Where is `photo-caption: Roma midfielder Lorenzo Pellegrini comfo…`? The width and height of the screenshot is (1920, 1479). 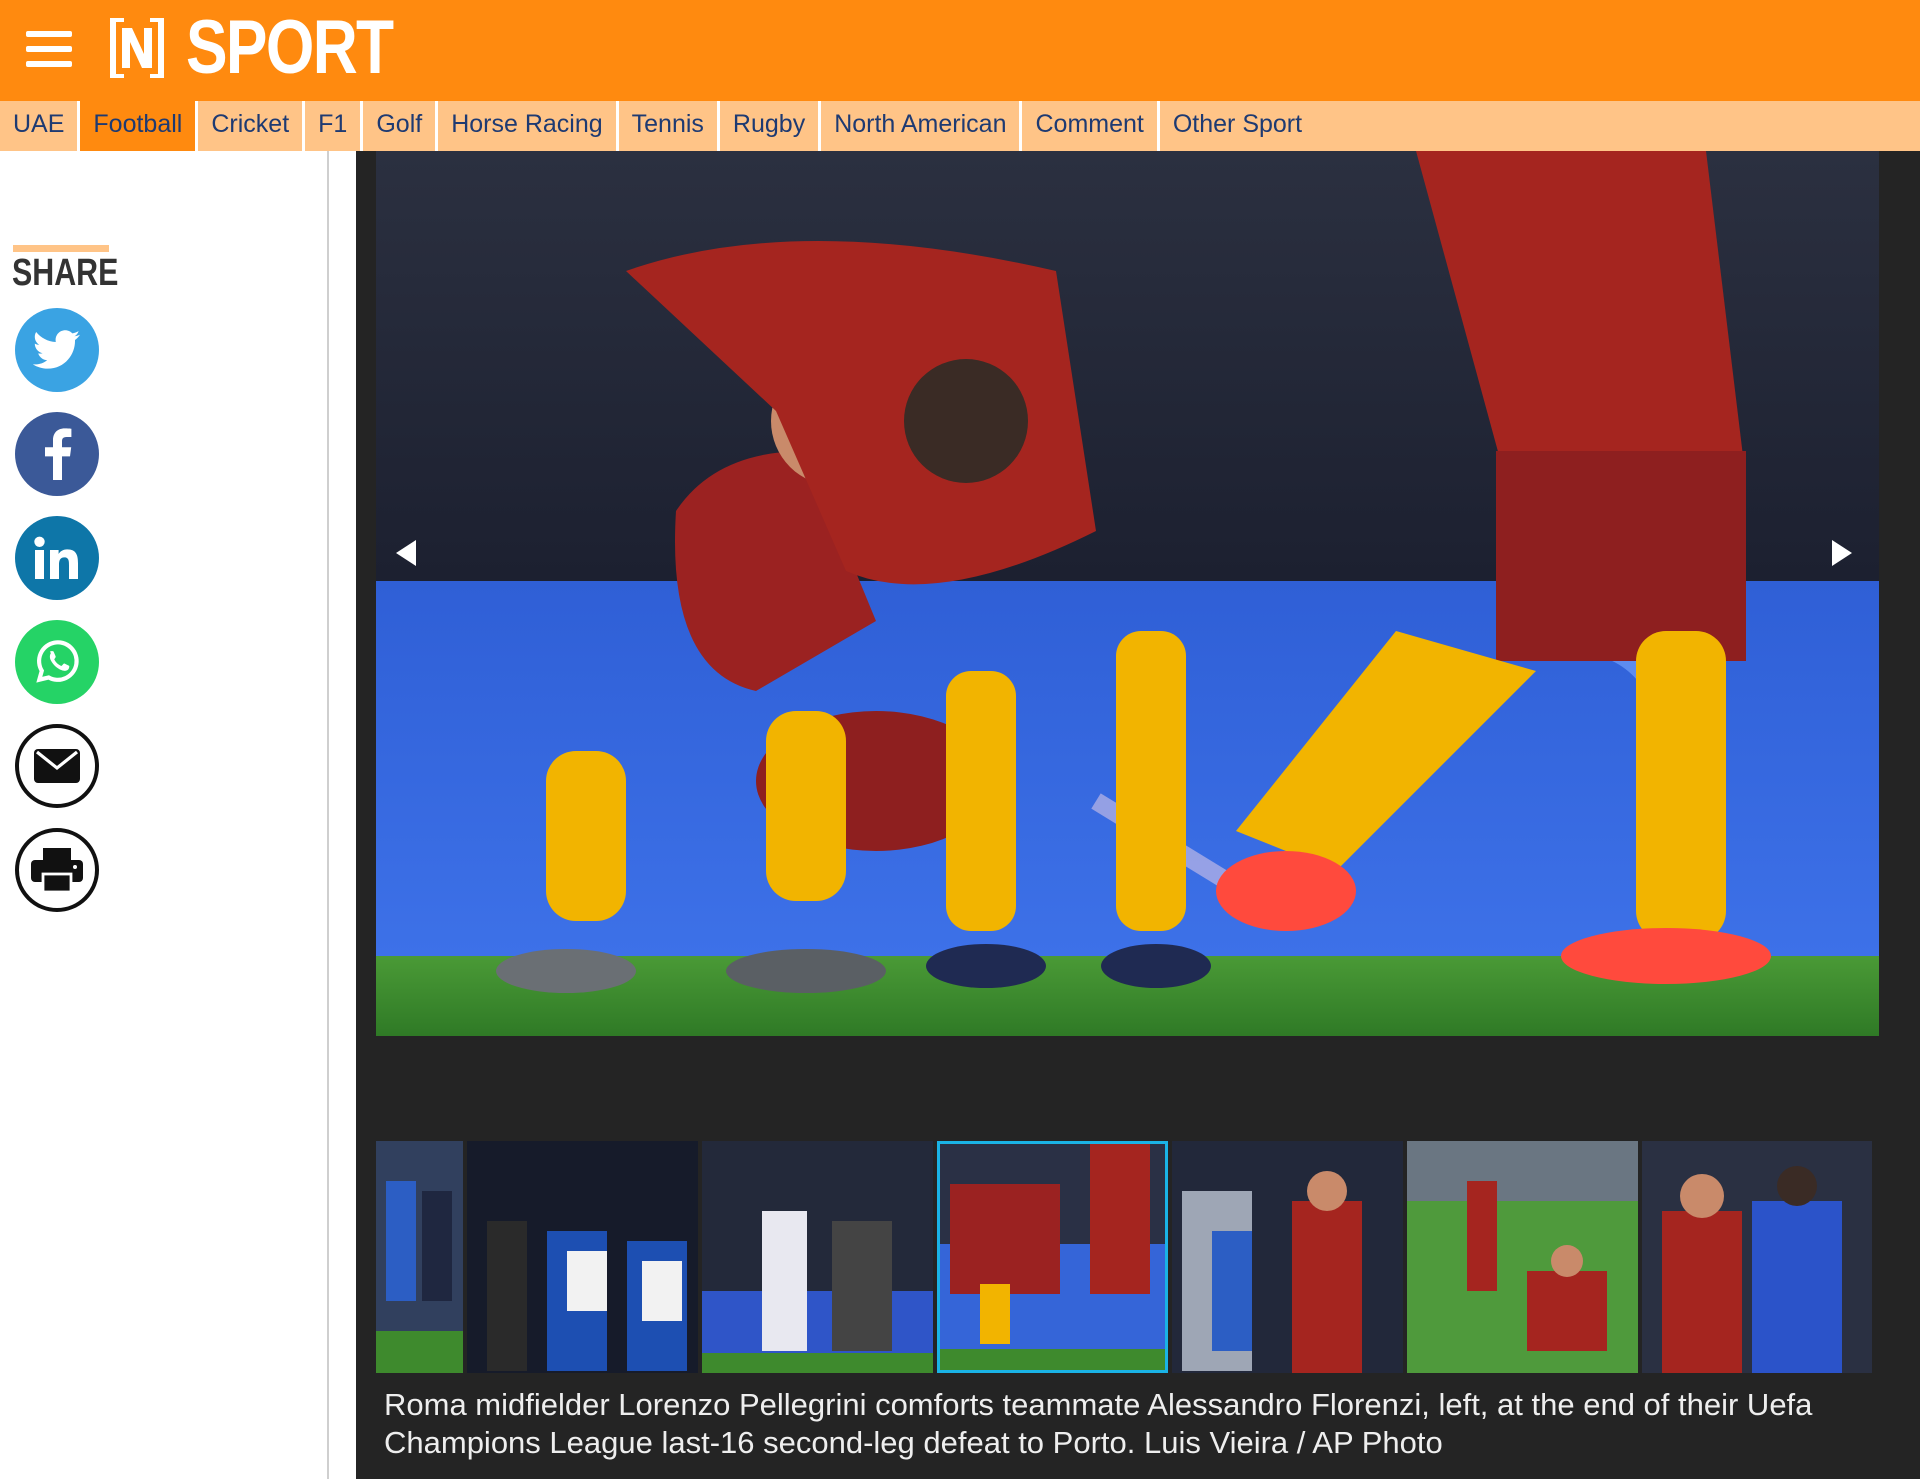 photo-caption: Roma midfielder Lorenzo Pellegrini comfo… is located at coordinates (1098, 1423).